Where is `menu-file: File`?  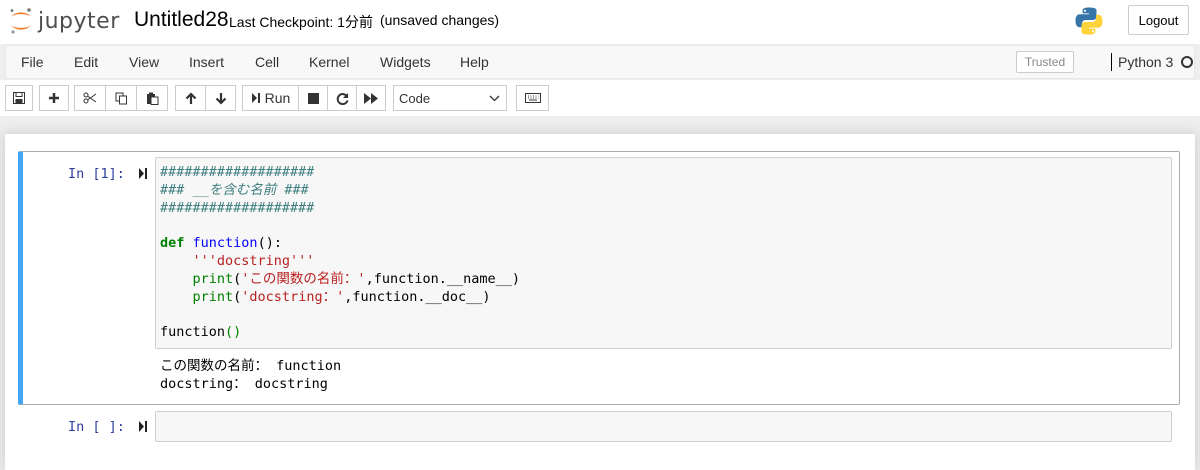
menu-file: File is located at coordinates (32, 62).